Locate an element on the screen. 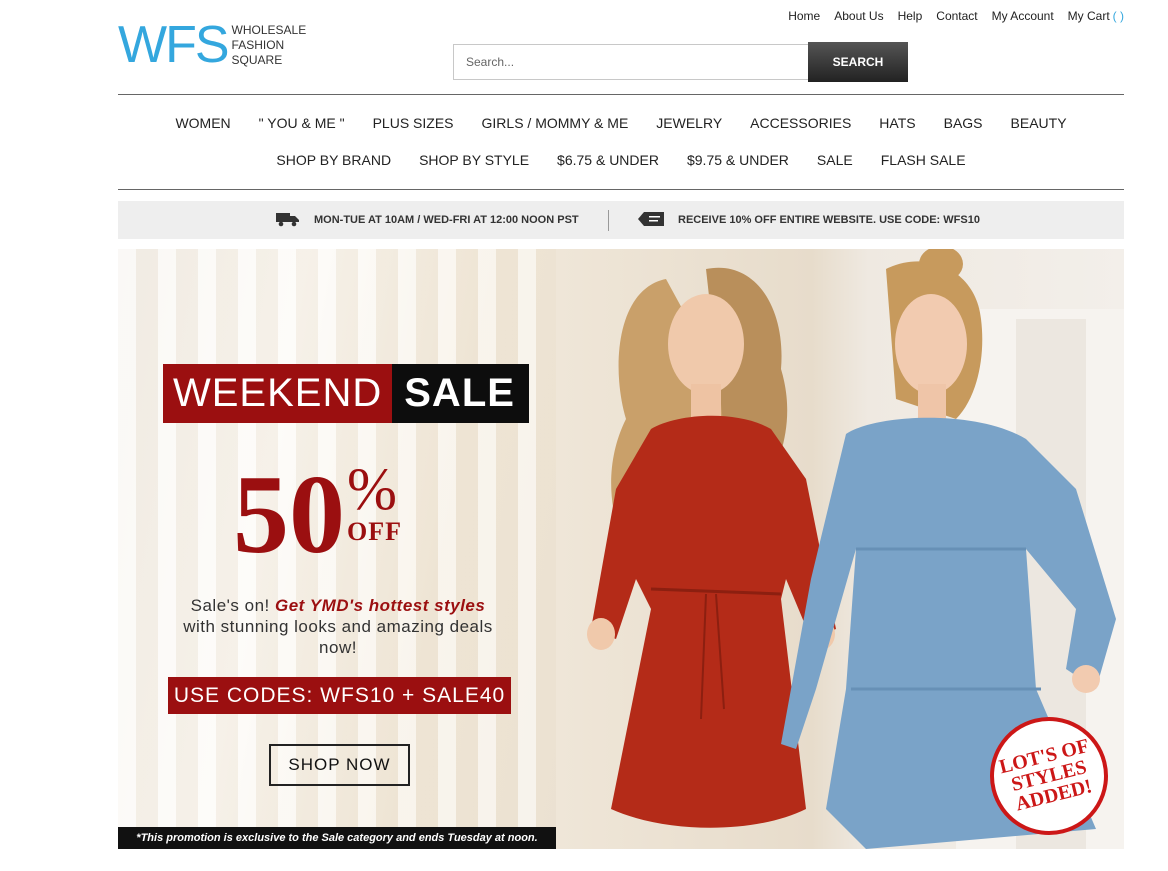 The width and height of the screenshot is (1168, 871). my-cart-link: My Cart( ) is located at coordinates (1096, 16).